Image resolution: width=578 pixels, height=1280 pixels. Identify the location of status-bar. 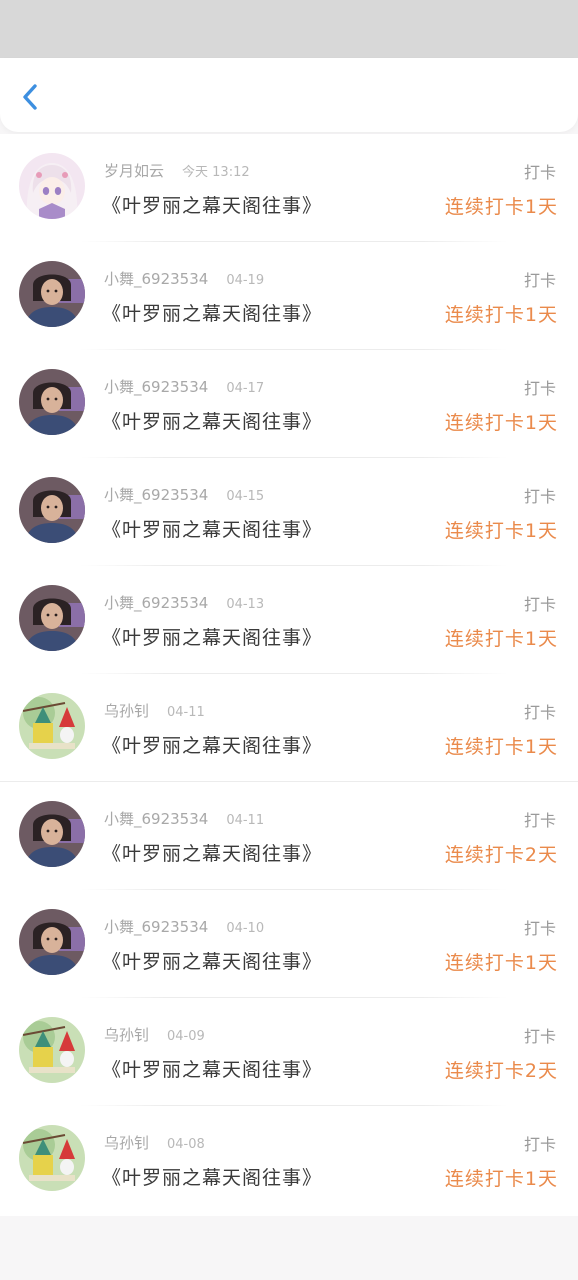
(289, 30).